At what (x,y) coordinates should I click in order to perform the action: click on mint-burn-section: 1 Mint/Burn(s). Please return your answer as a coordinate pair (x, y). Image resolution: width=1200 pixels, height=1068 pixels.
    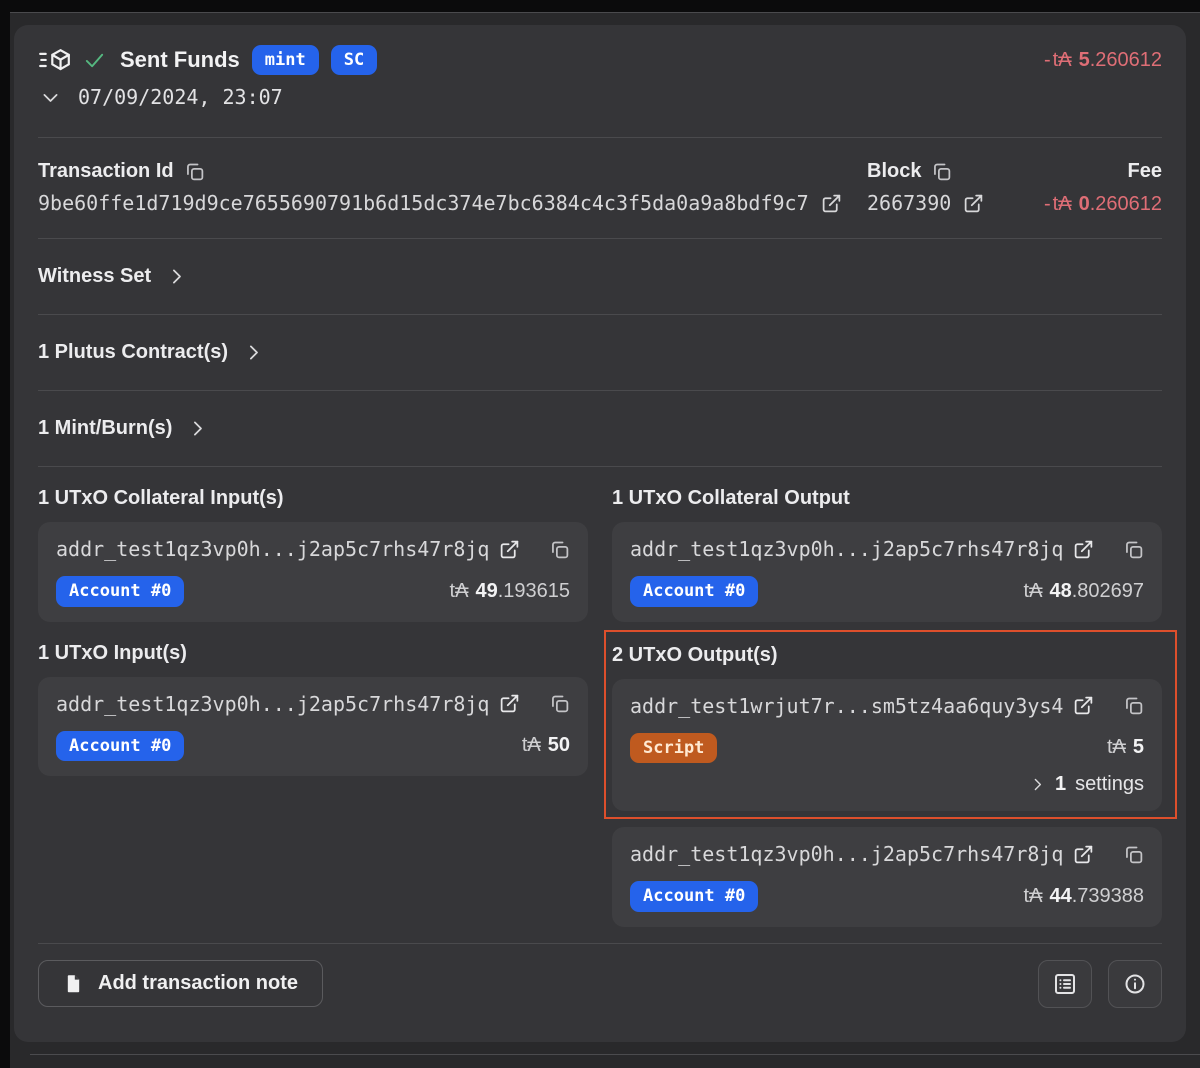
    Looking at the image, I should click on (600, 428).